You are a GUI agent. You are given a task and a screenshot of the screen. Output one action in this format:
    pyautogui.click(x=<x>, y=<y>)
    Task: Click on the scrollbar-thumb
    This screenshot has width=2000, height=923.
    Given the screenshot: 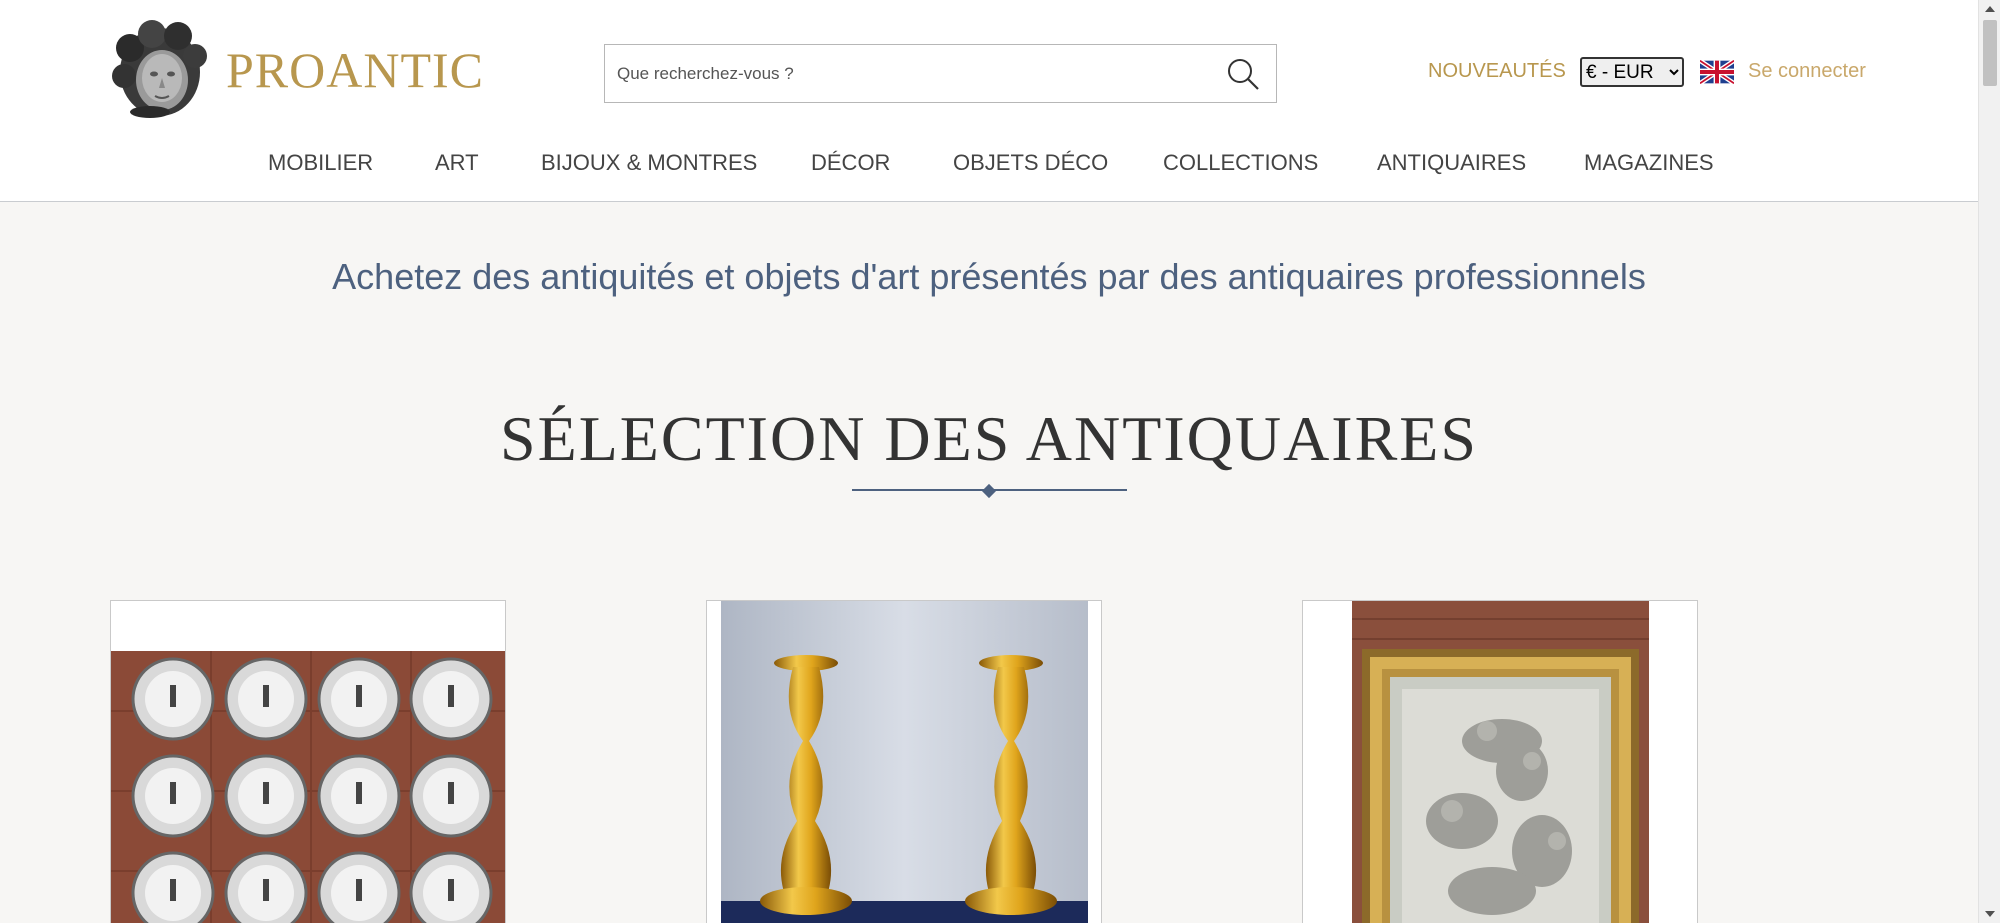 What is the action you would take?
    pyautogui.click(x=1990, y=53)
    